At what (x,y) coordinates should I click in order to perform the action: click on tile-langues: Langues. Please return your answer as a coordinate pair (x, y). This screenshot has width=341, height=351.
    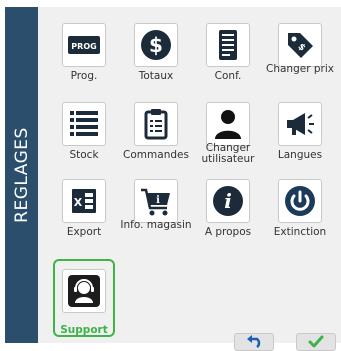
    Looking at the image, I should click on (300, 139).